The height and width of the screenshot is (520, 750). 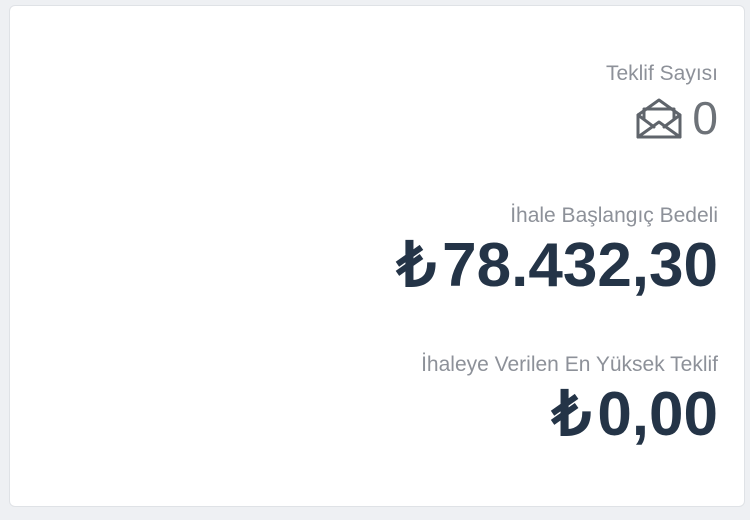 I want to click on highest-offer-section: İhaleye Verilen En Yüksek Teklif ₺0,00, so click(x=569, y=400).